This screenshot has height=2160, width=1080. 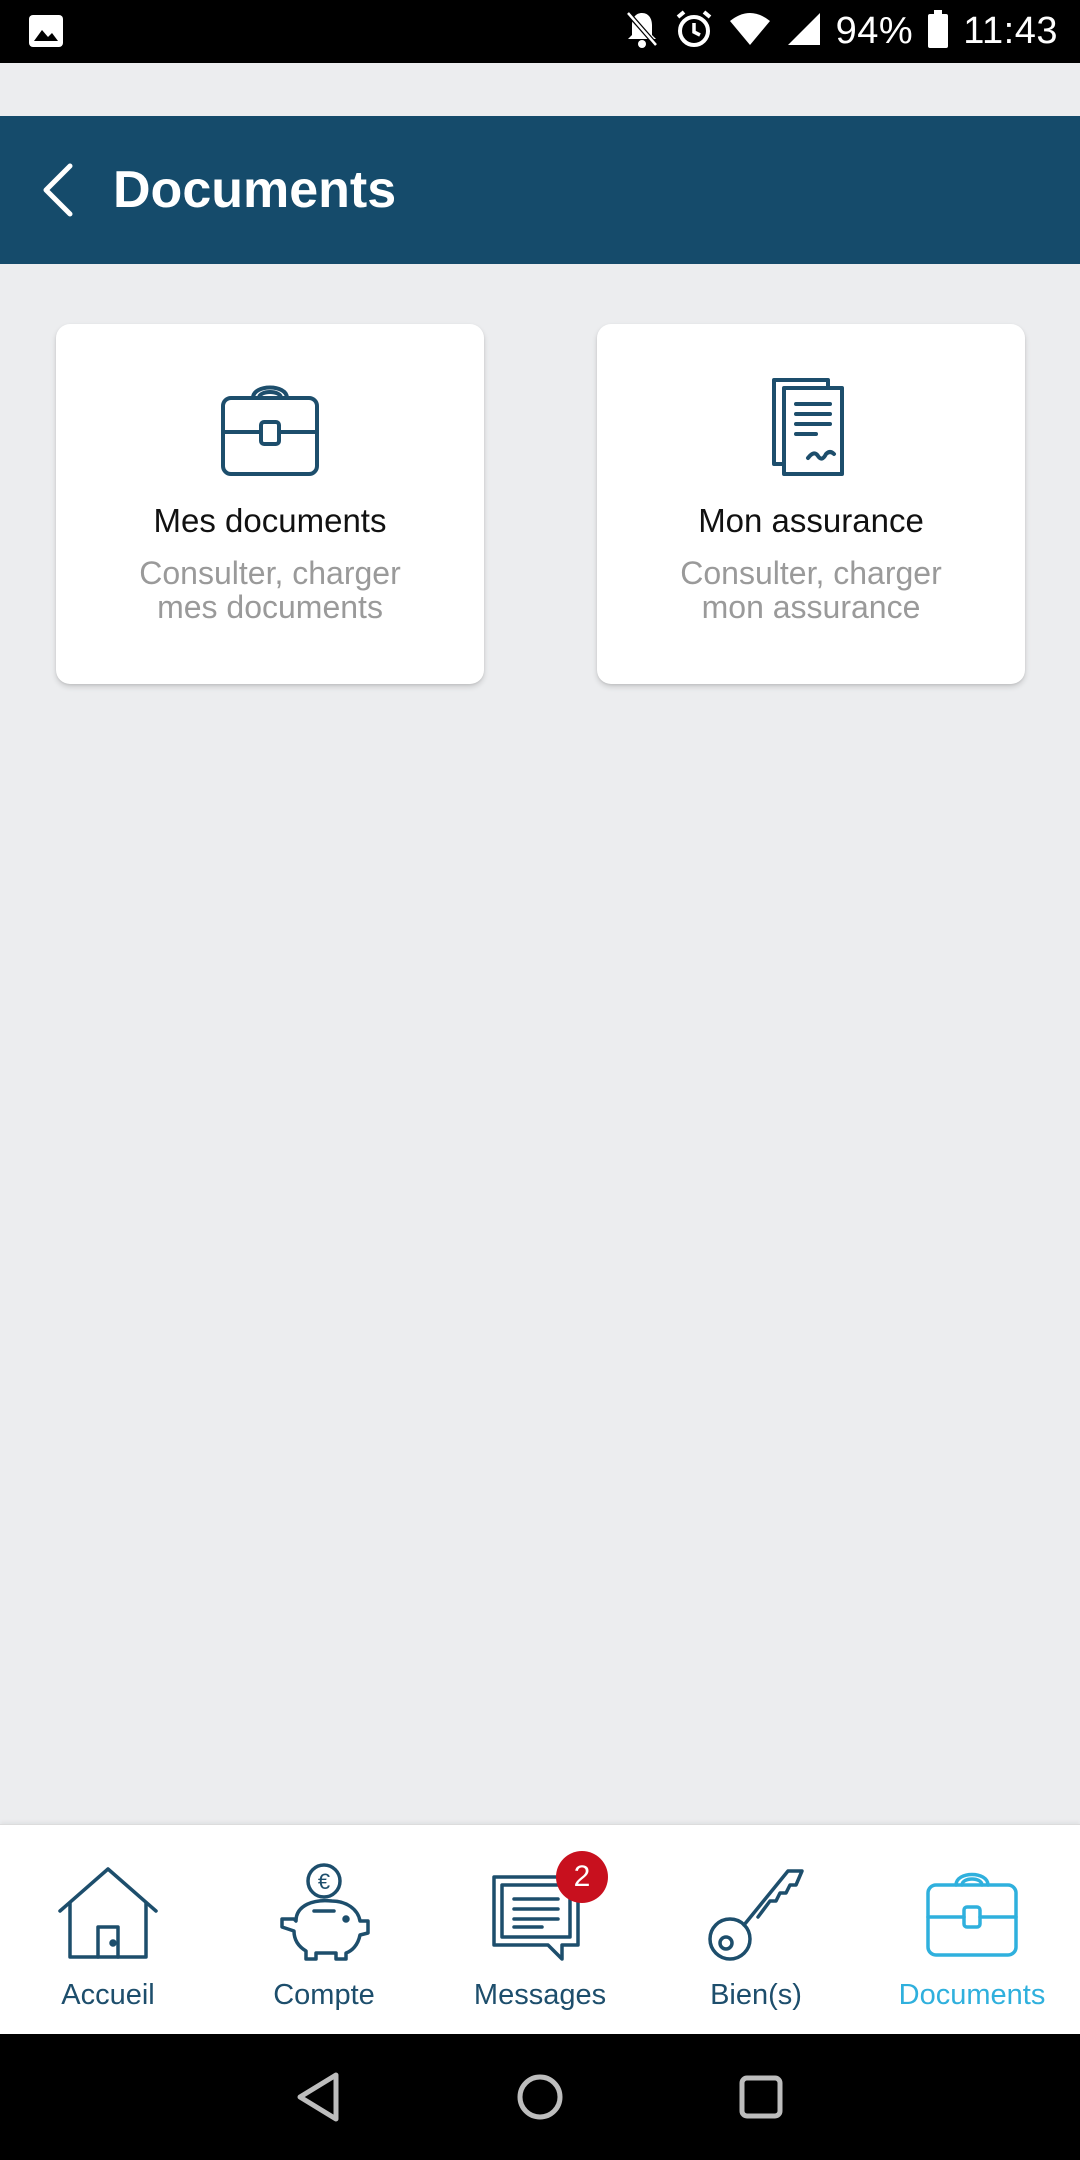 I want to click on bell-off-icon, so click(x=642, y=31).